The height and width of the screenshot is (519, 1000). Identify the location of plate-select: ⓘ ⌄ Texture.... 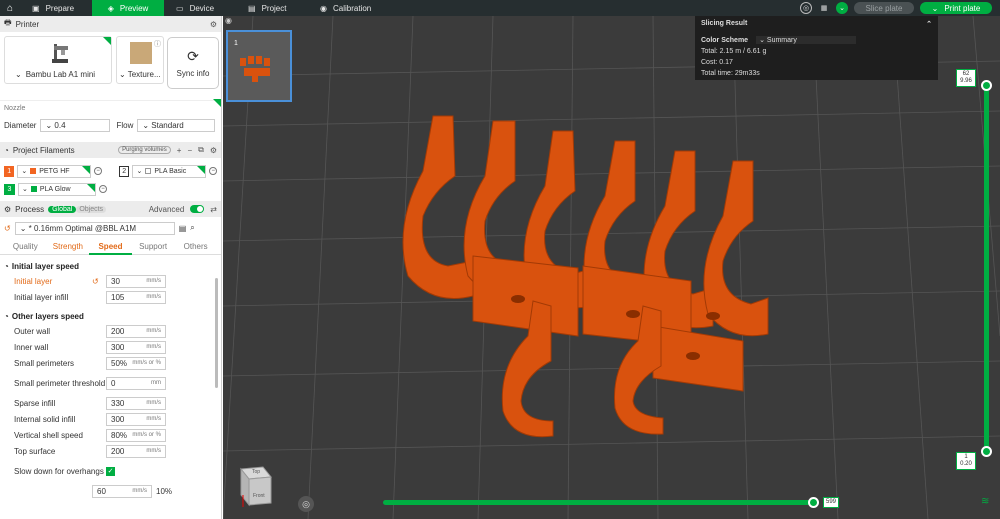
(140, 60).